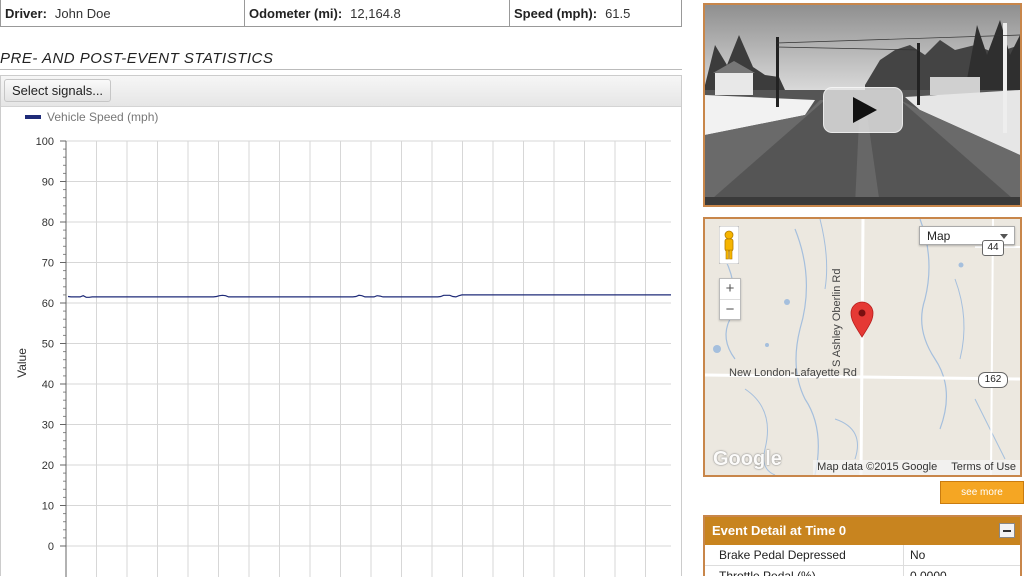  Describe the element at coordinates (45, 142) in the screenshot. I see `y-tick-label: 100` at that location.